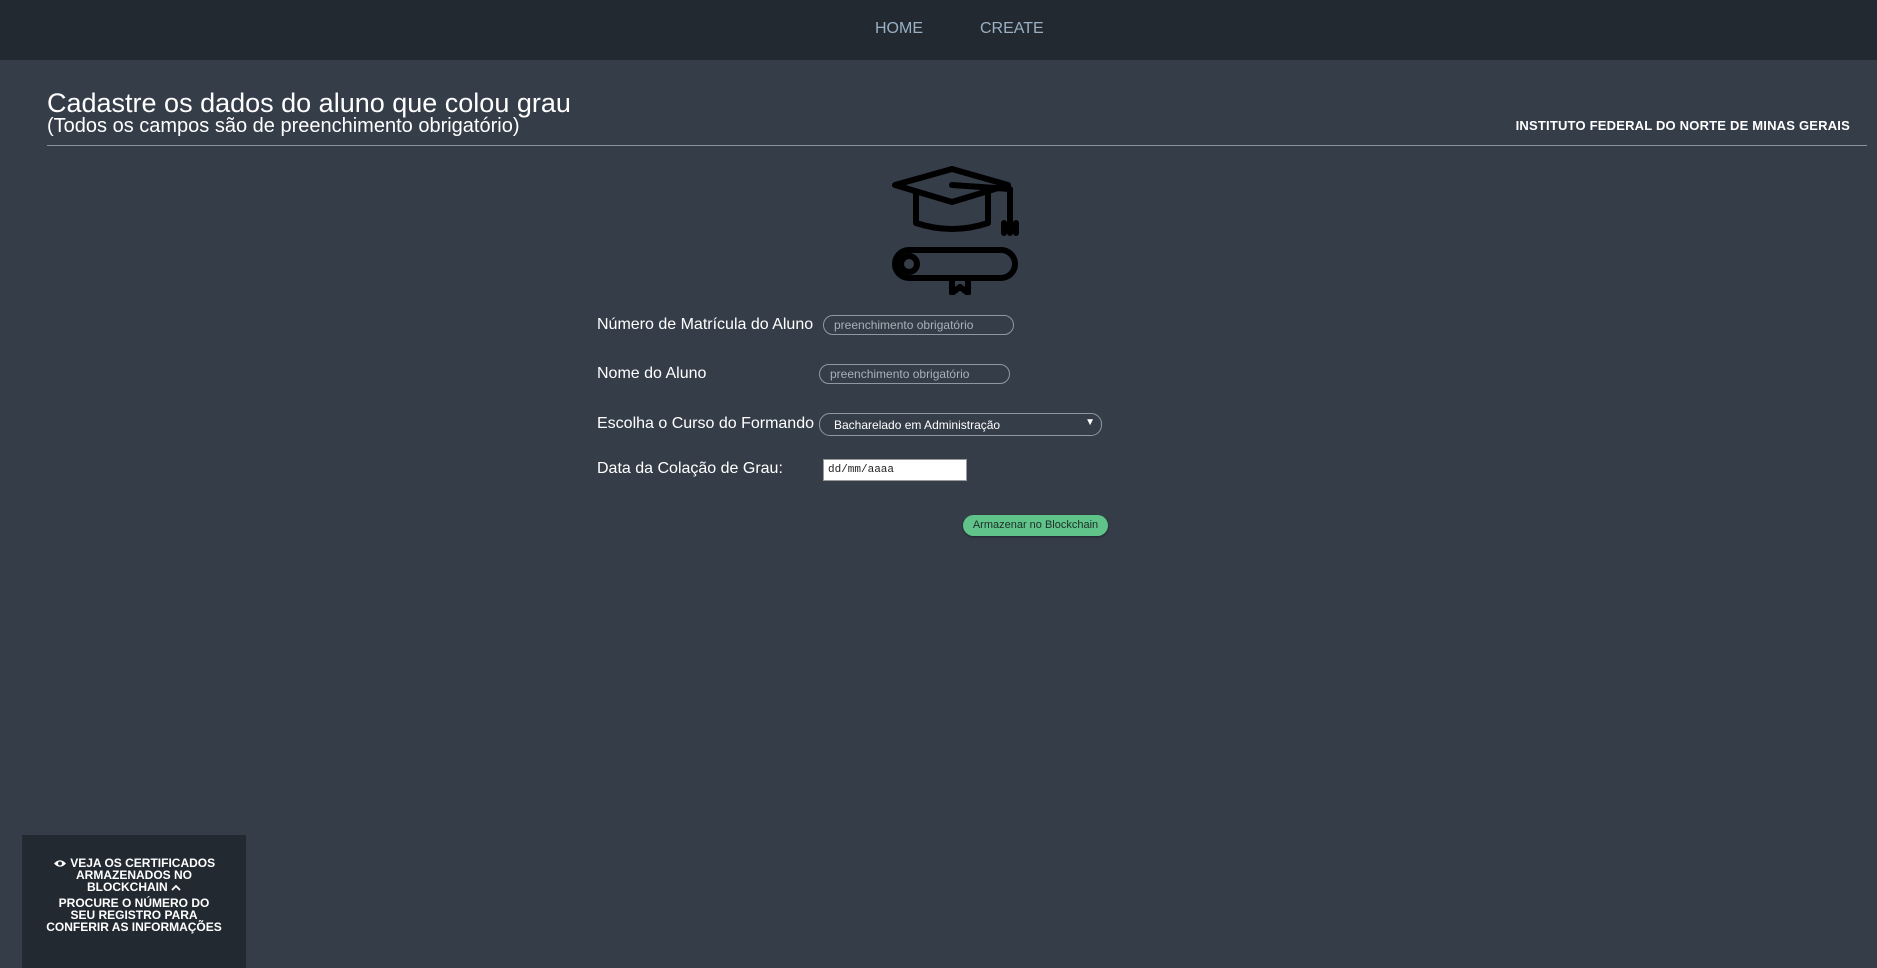 The image size is (1877, 968). I want to click on header-divider, so click(957, 145).